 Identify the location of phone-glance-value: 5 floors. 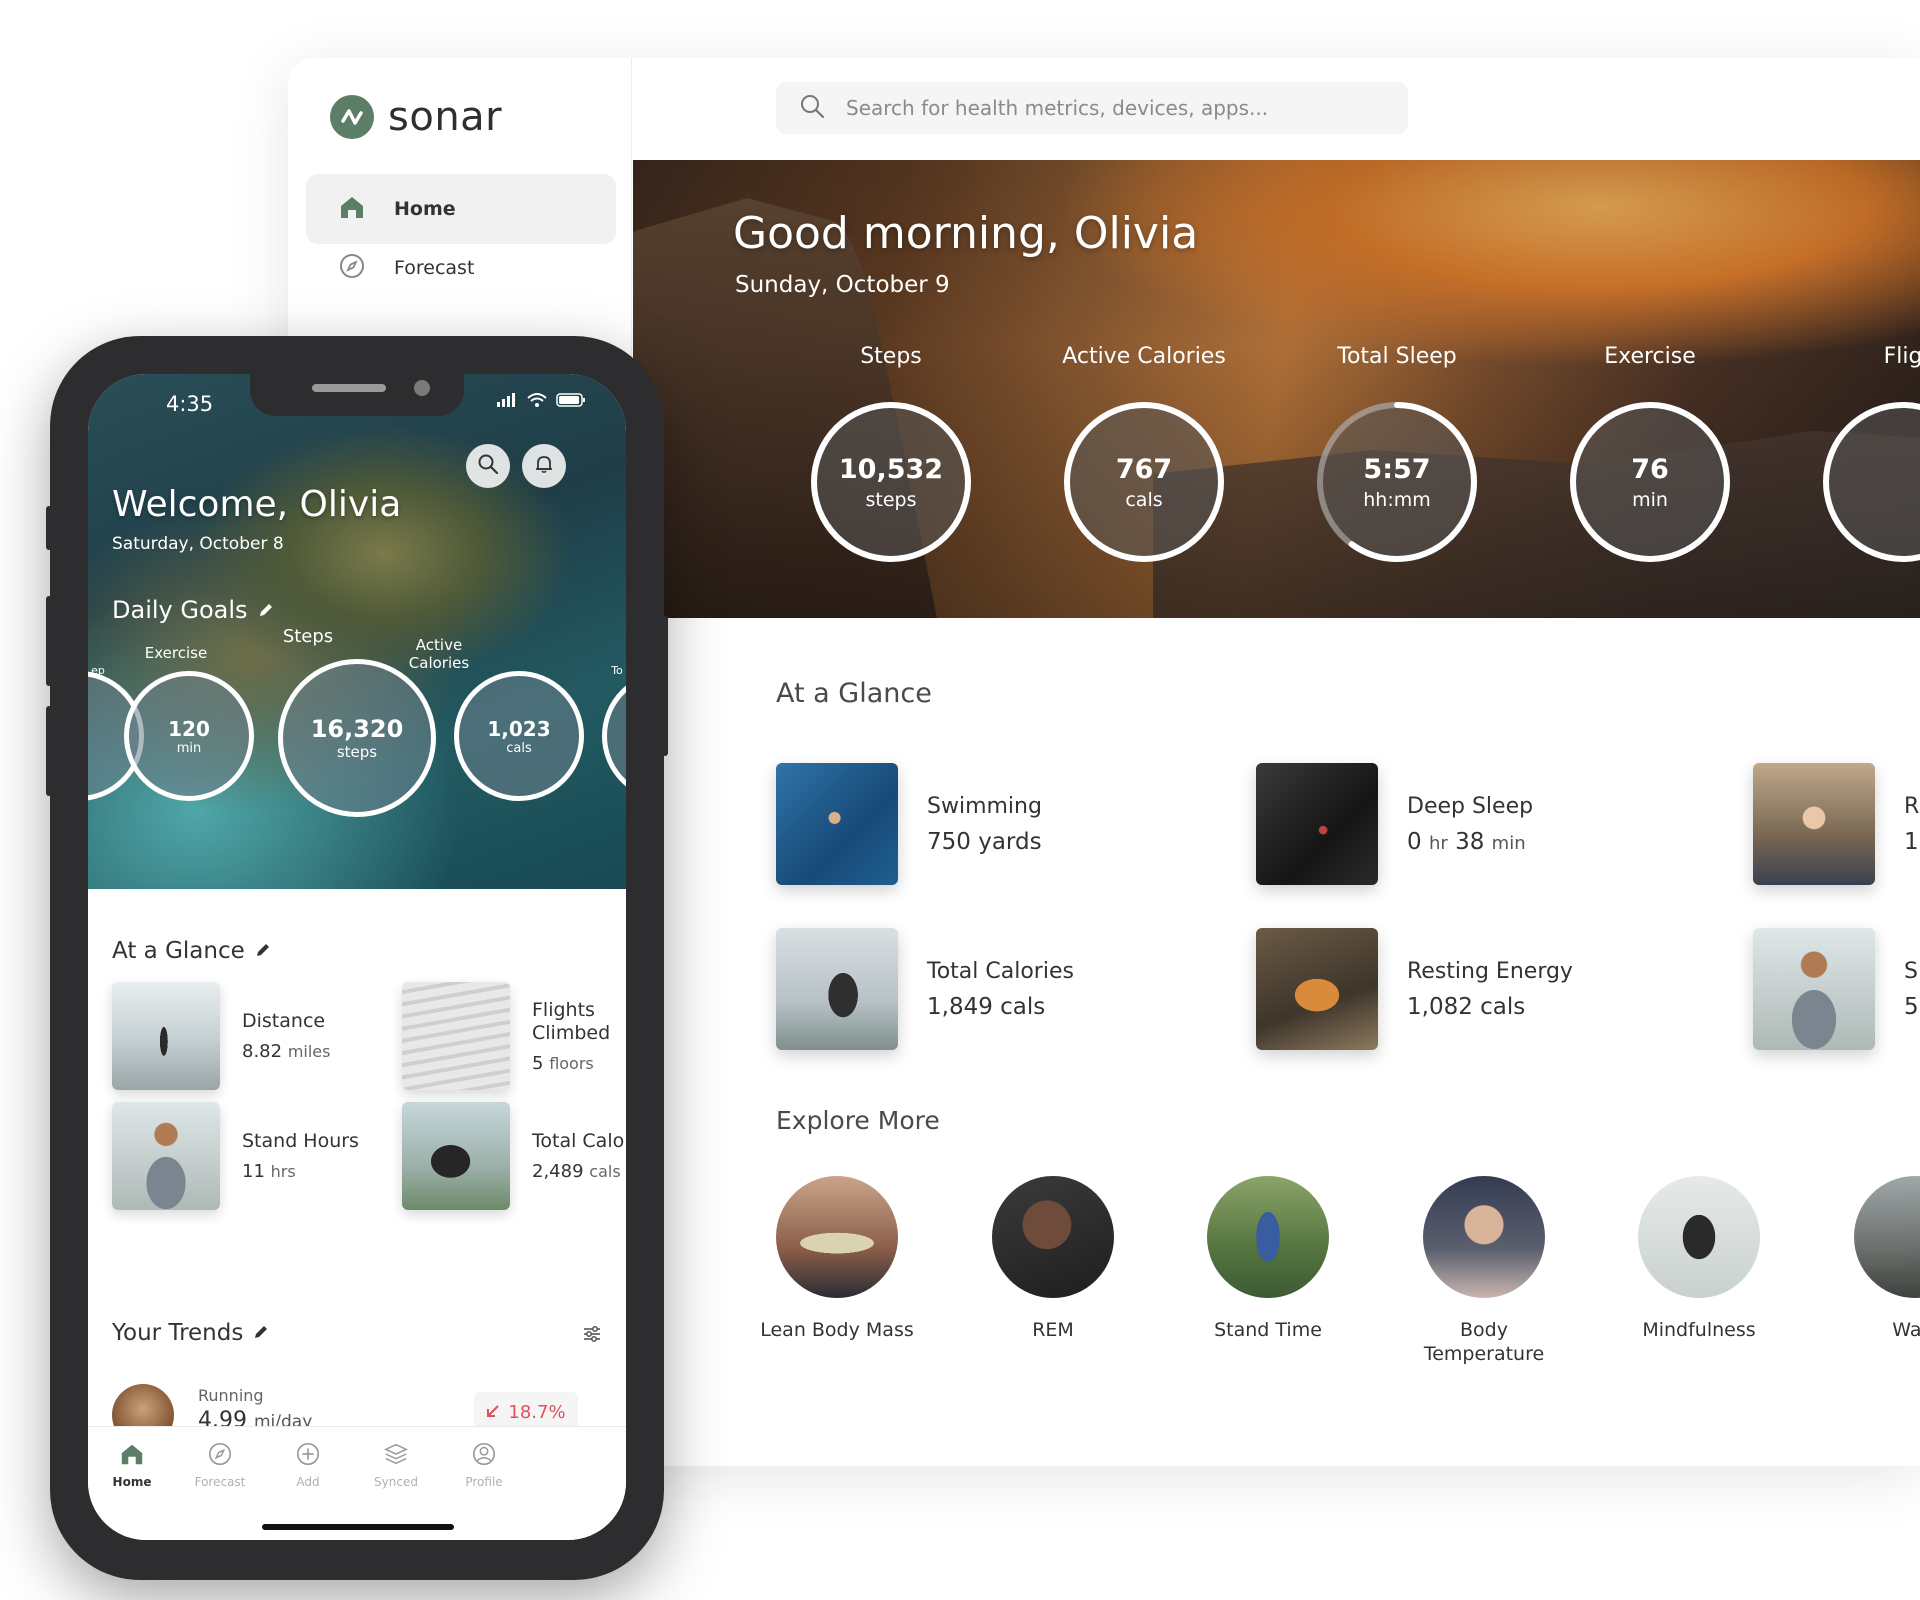
(571, 1063).